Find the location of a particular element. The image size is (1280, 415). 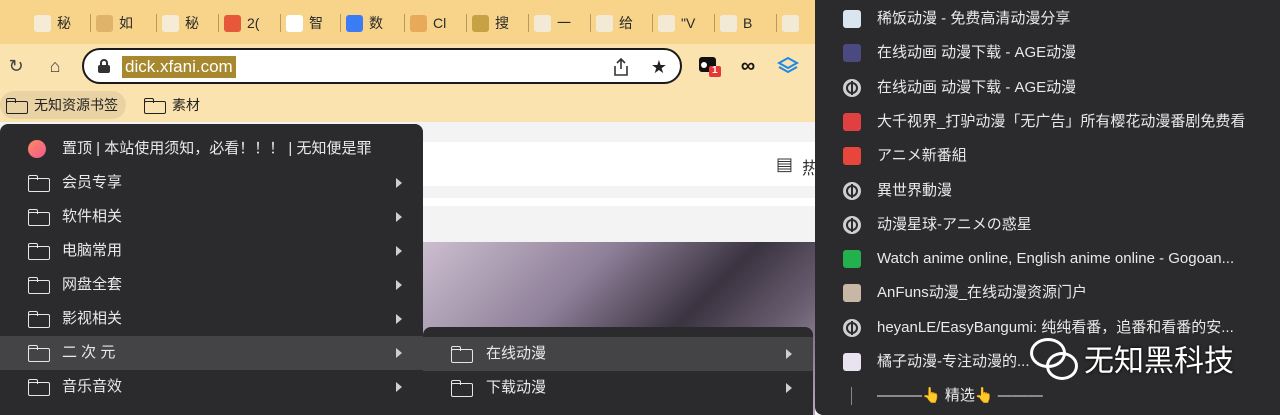

tv-icon is located at coordinates (852, 156).